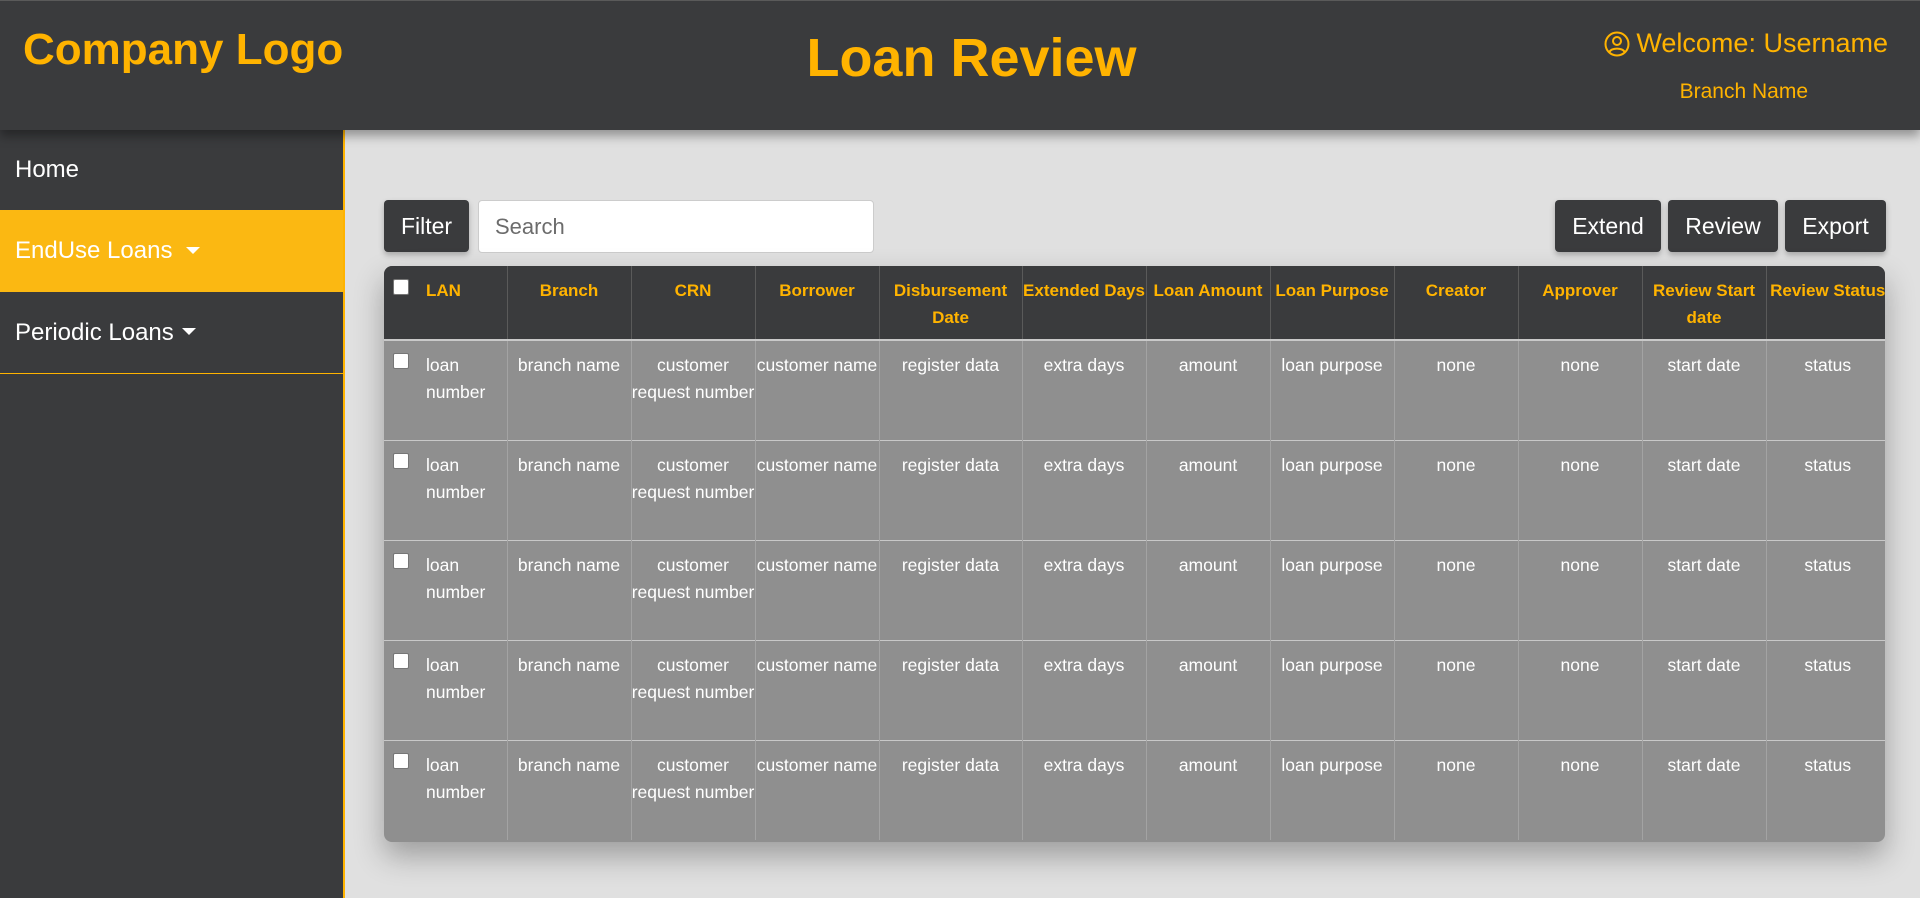  Describe the element at coordinates (193, 250) in the screenshot. I see `caret-down-icon` at that location.